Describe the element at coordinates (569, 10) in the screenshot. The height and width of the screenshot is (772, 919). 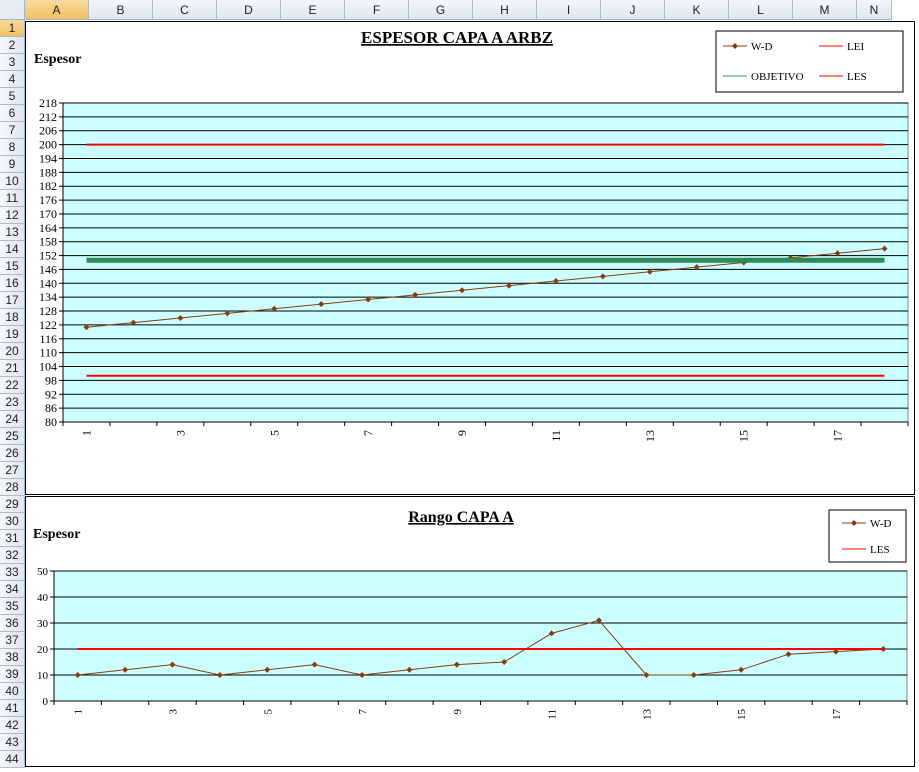
I see `column-header-i: I` at that location.